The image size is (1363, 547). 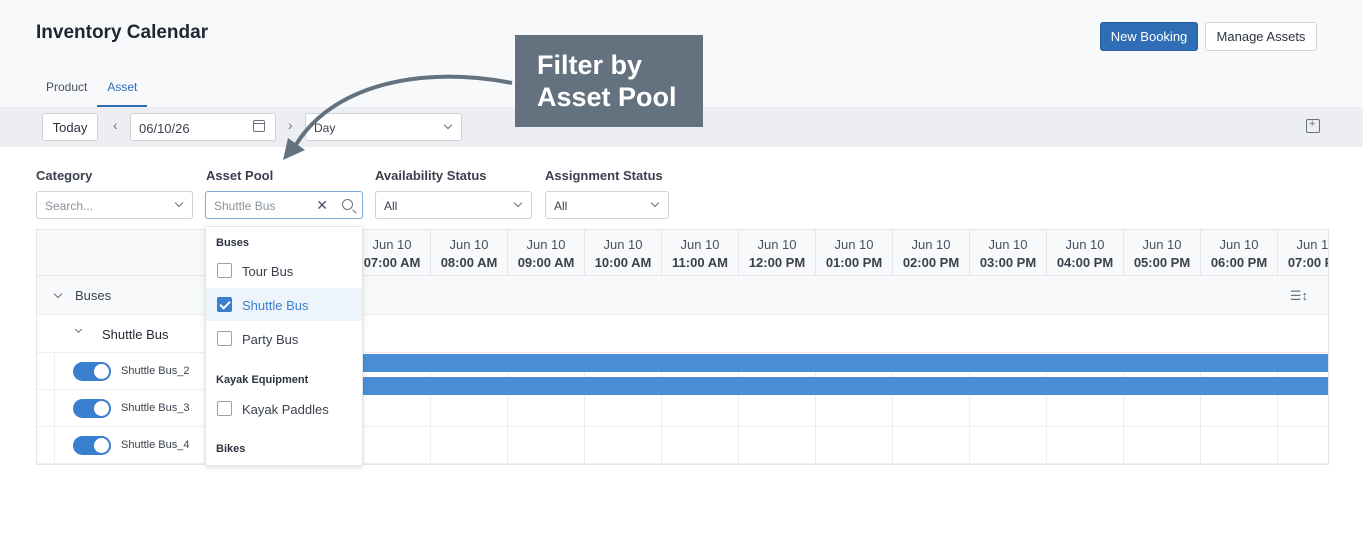 What do you see at coordinates (1161, 253) in the screenshot?
I see `time-column: Jun 10 05:00 PM` at bounding box center [1161, 253].